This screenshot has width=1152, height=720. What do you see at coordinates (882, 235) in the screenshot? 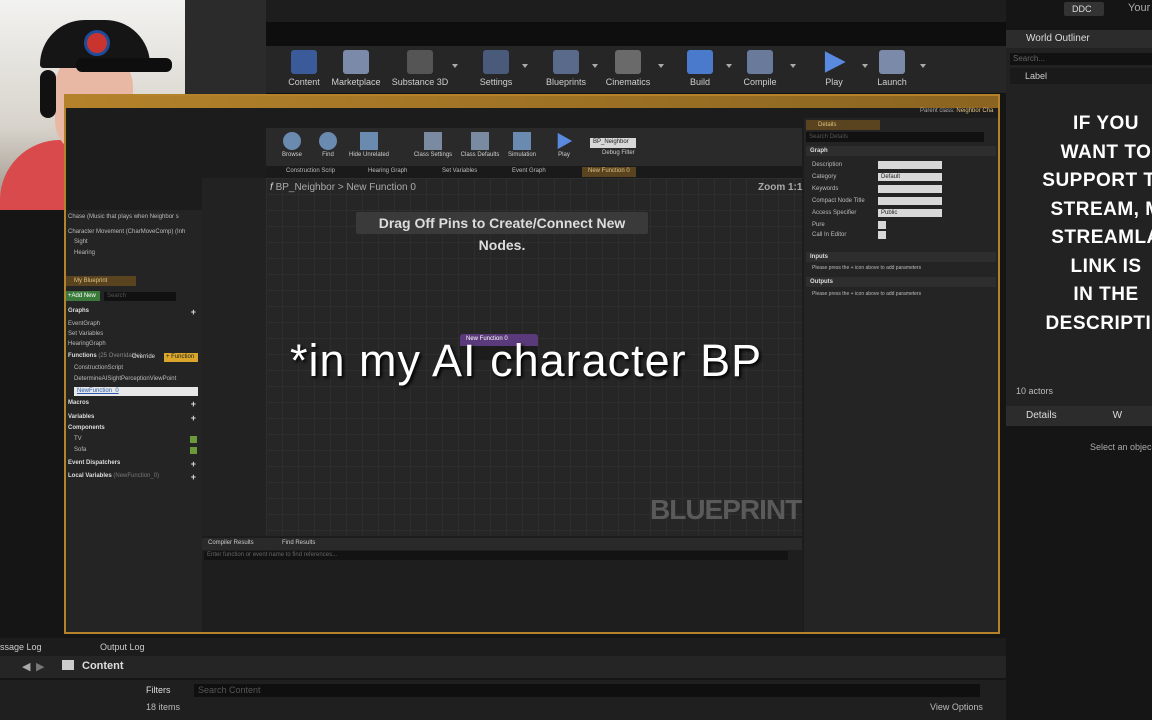
I see `call-in-editor-checkbox` at bounding box center [882, 235].